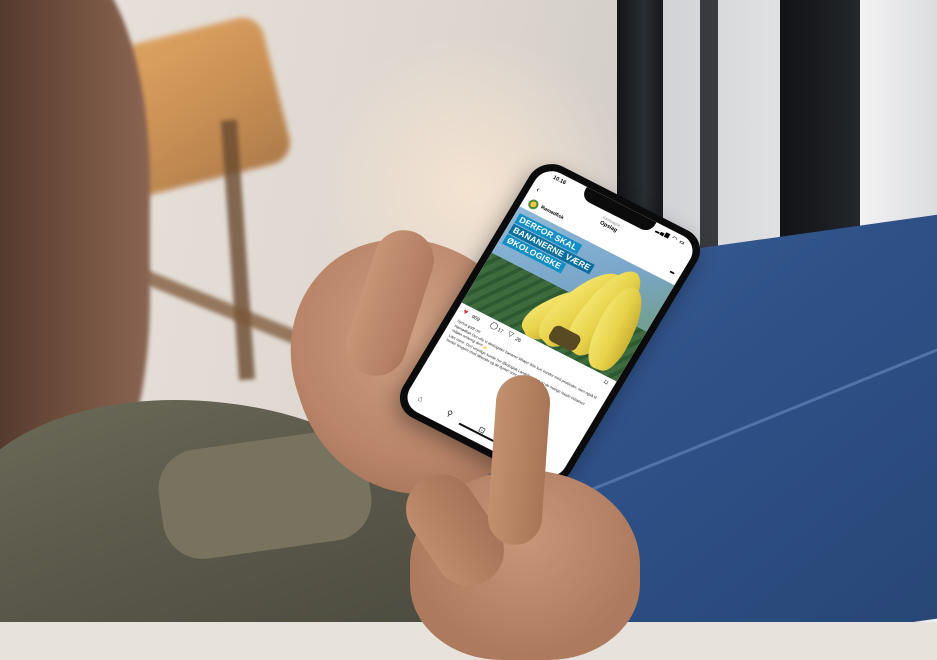 Image resolution: width=937 pixels, height=660 pixels. I want to click on like-count: 909, so click(475, 319).